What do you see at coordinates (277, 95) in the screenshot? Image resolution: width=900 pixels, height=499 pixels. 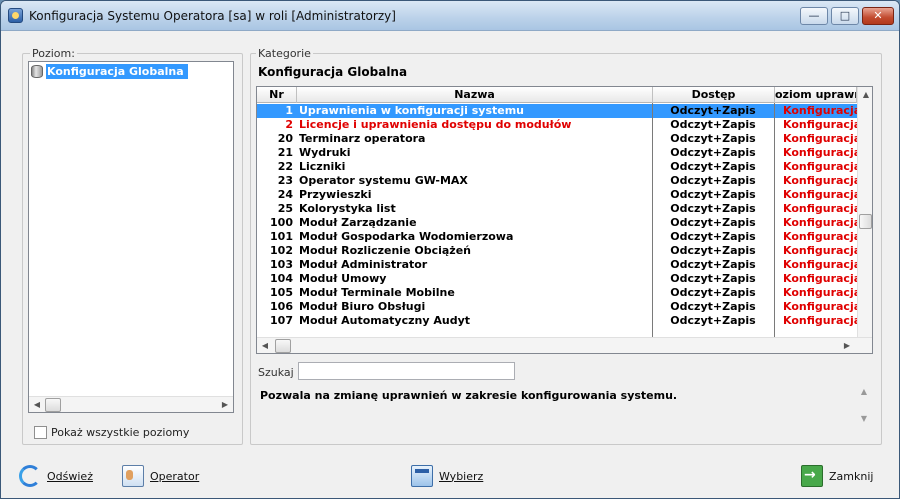 I see `column-header-nr: Nr` at bounding box center [277, 95].